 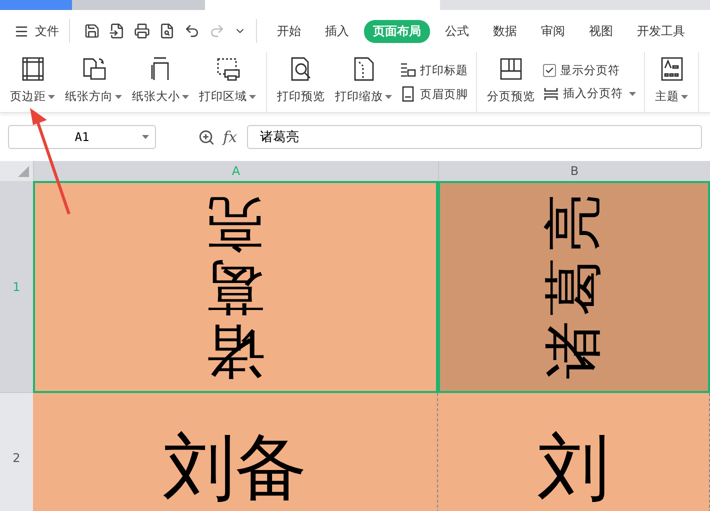 I want to click on row-header: 2, so click(x=16, y=452).